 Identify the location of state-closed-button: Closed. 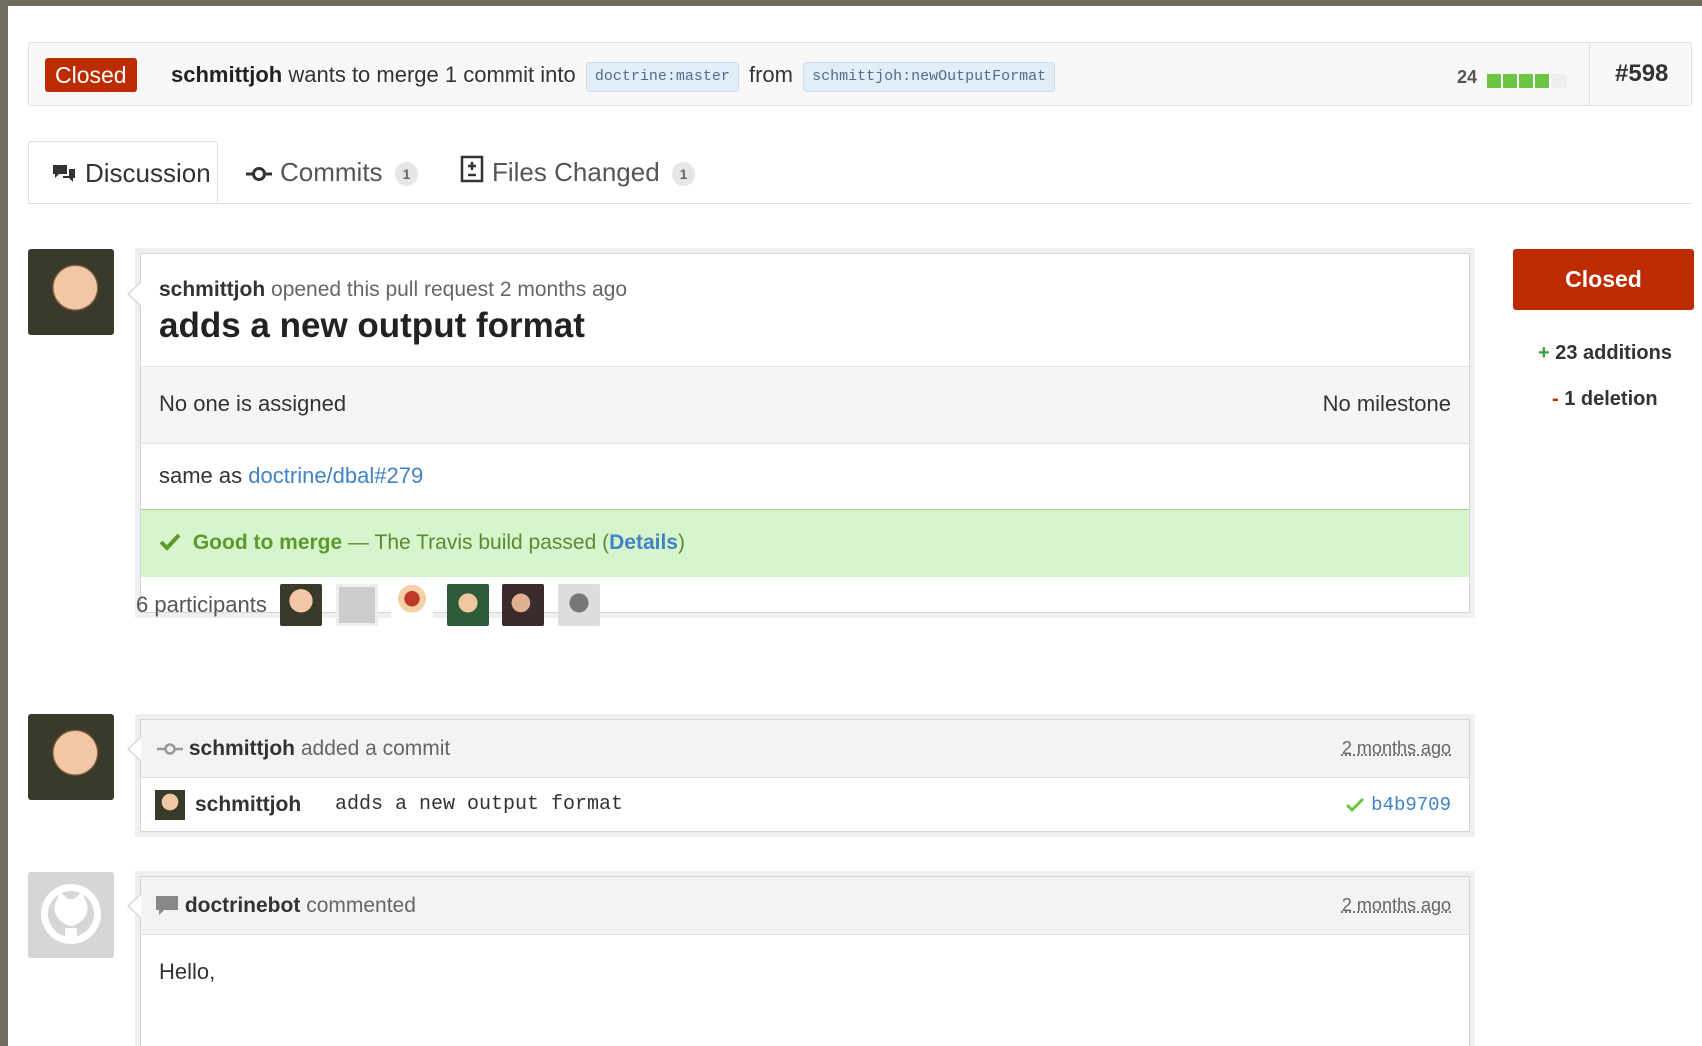
(1603, 279).